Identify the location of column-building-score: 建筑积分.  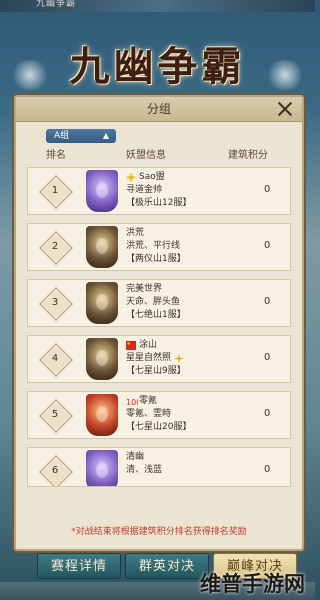
(248, 155).